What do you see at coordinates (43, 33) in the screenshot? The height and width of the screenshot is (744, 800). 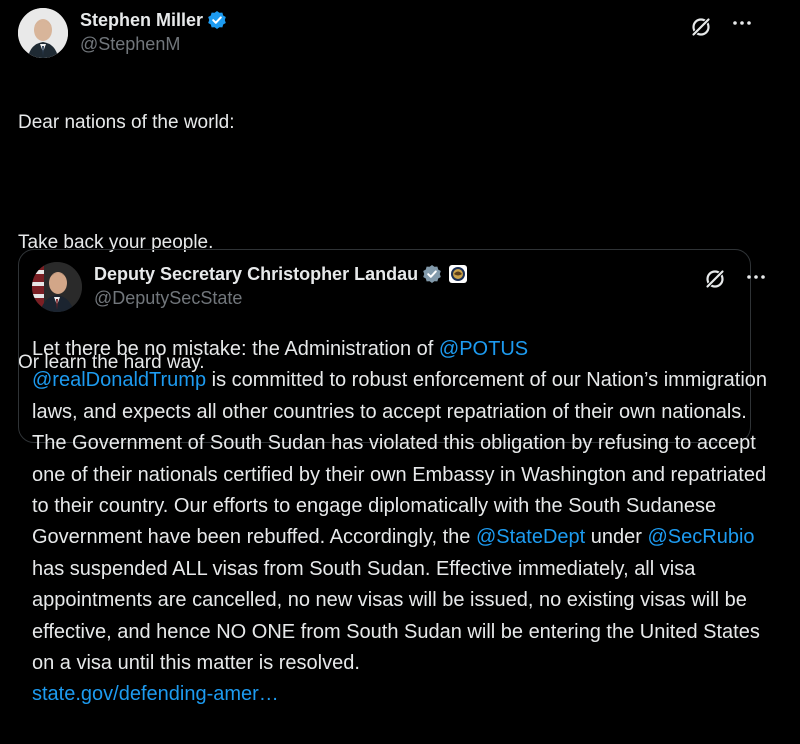 I see `avatar` at bounding box center [43, 33].